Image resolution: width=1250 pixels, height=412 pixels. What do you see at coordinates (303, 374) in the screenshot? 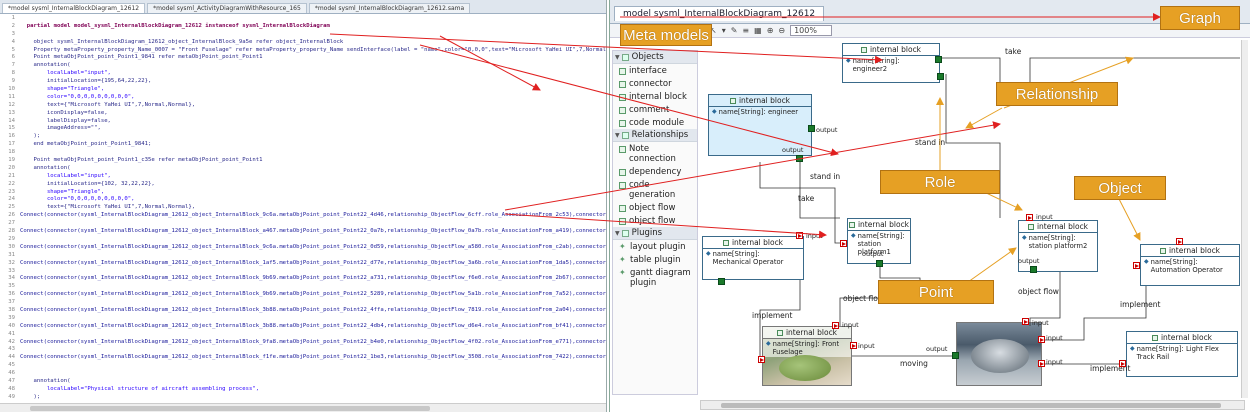
I see `code-line: 46` at bounding box center [303, 374].